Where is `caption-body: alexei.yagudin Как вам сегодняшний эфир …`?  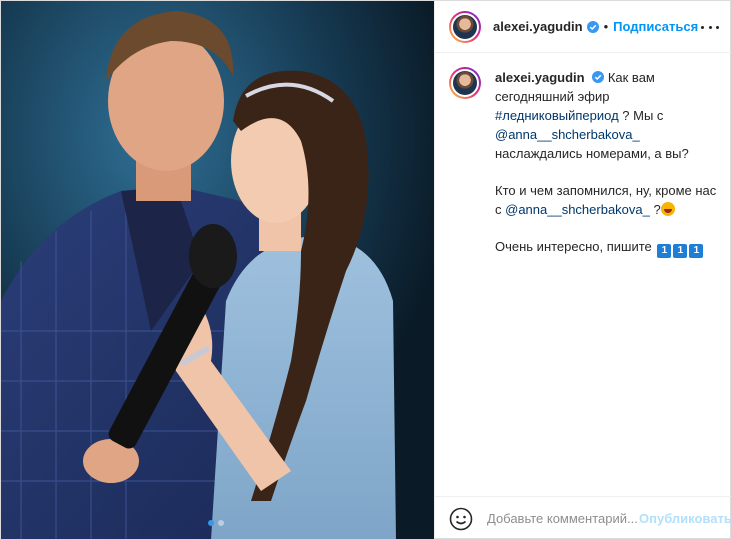 caption-body: alexei.yagudin Как вам сегодняшний эфир … is located at coordinates (608, 163).